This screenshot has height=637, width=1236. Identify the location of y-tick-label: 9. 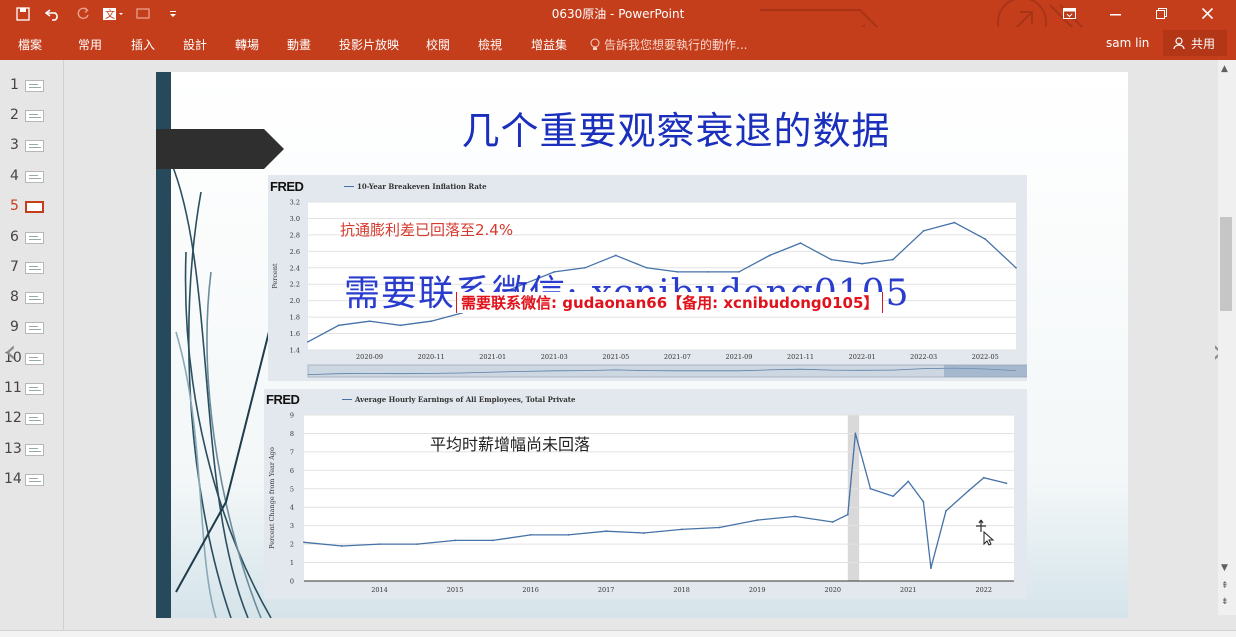
(292, 416).